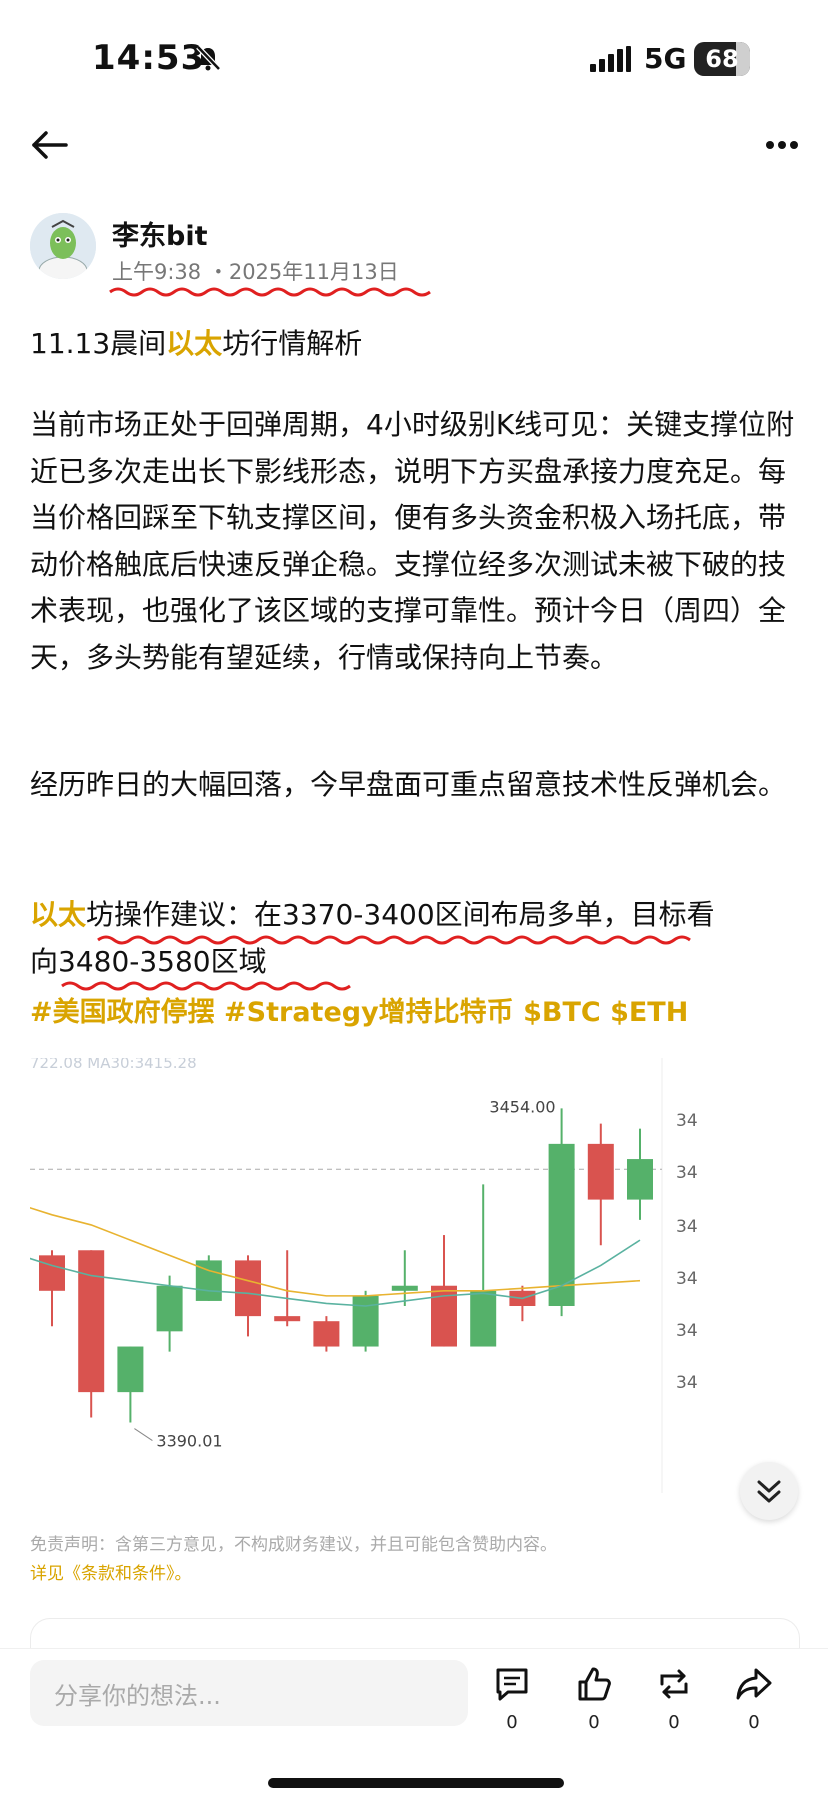 The width and height of the screenshot is (828, 1801). I want to click on ma-line, so click(335, 1251).